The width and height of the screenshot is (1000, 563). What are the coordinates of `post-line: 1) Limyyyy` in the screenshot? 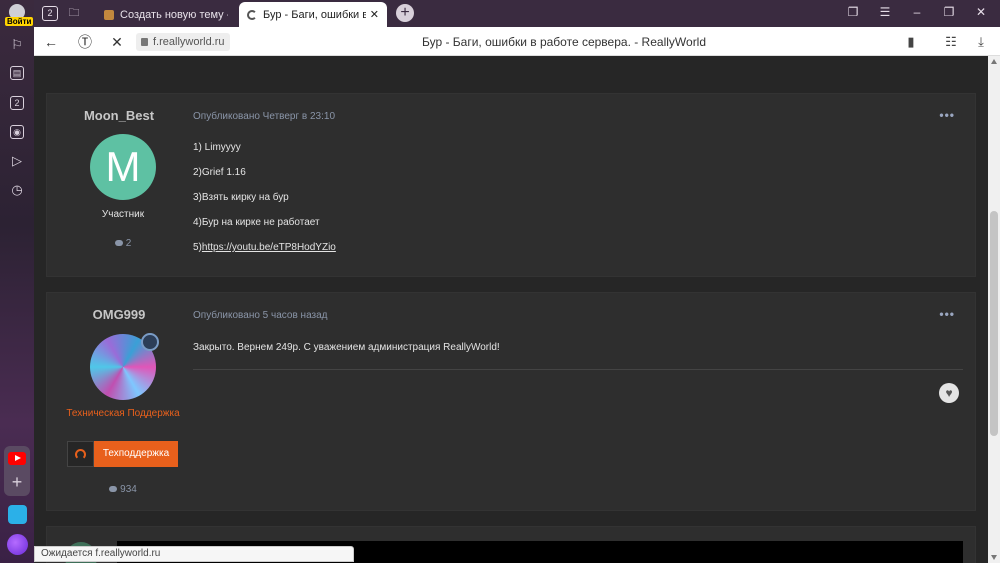 It's located at (217, 147).